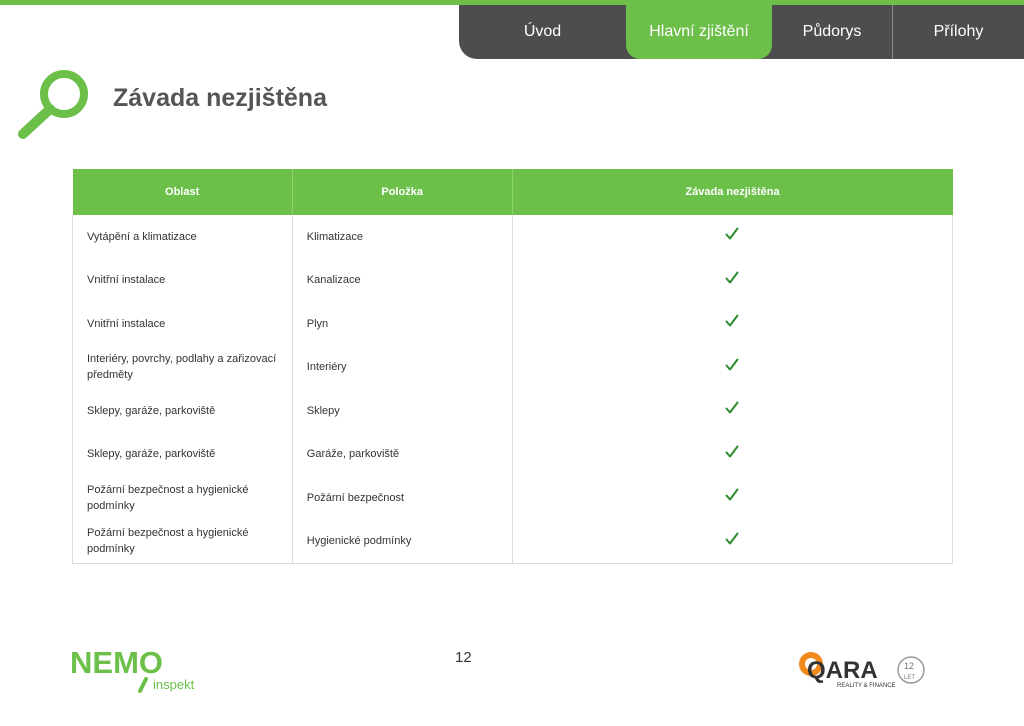 Image resolution: width=1024 pixels, height=726 pixels. What do you see at coordinates (842, 670) in the screenshot?
I see `qara-logo-text: QARA` at bounding box center [842, 670].